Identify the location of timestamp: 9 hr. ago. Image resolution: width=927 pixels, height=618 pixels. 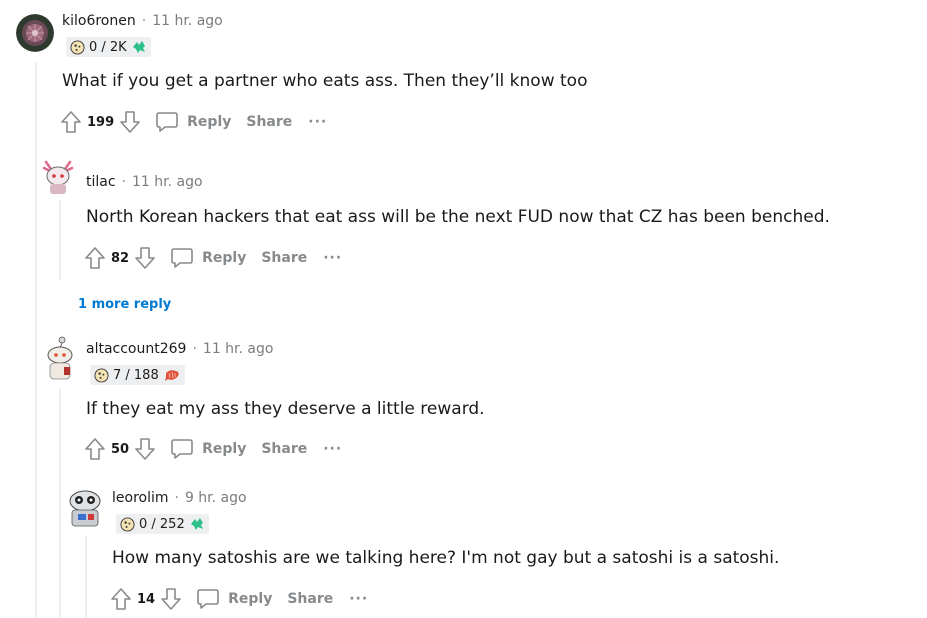
(216, 498).